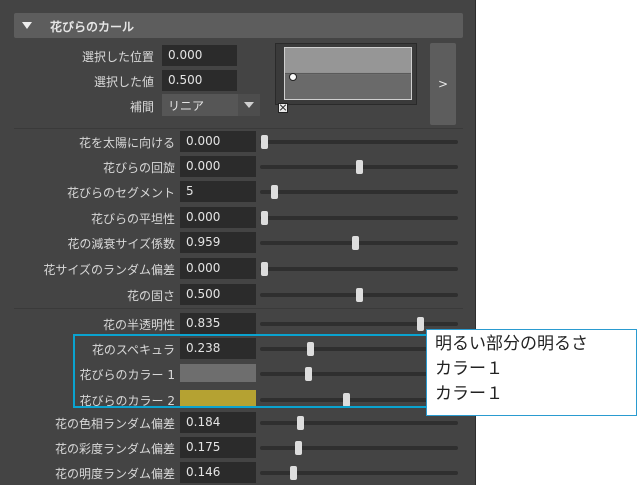  What do you see at coordinates (138, 168) in the screenshot?
I see `attribute-label: 花びらの回旋` at bounding box center [138, 168].